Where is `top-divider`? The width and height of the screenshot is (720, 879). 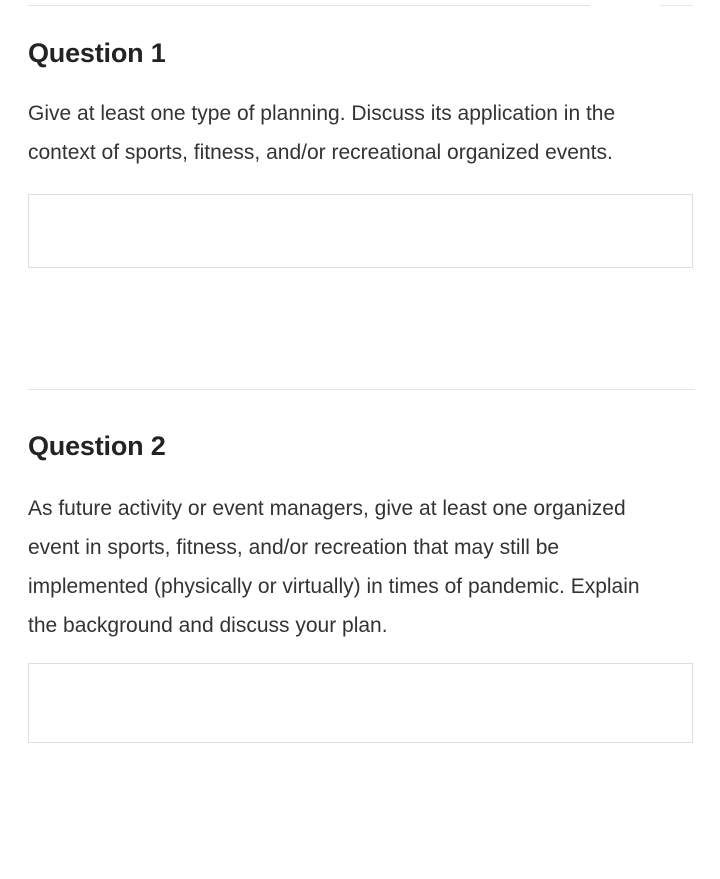
top-divider is located at coordinates (309, 5).